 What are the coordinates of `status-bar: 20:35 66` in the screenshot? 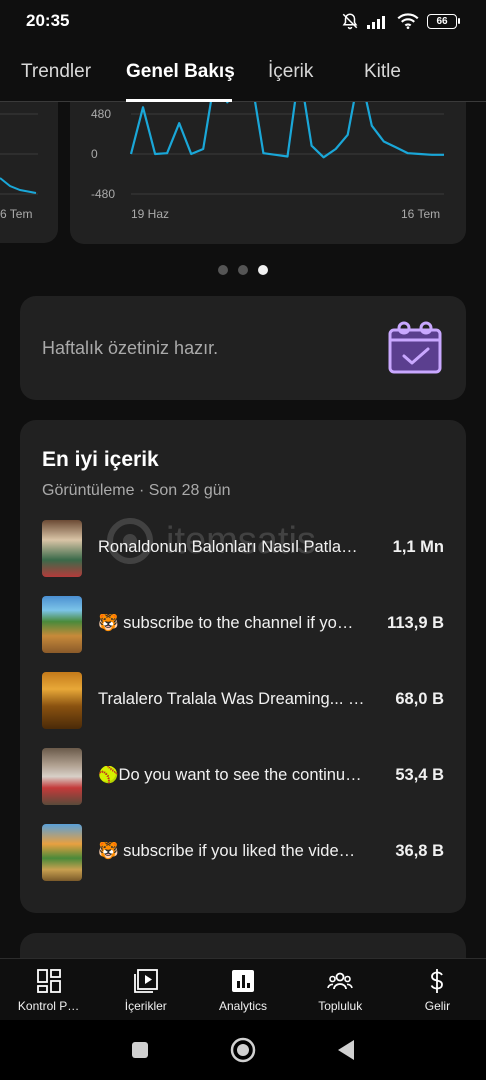 It's located at (243, 21).